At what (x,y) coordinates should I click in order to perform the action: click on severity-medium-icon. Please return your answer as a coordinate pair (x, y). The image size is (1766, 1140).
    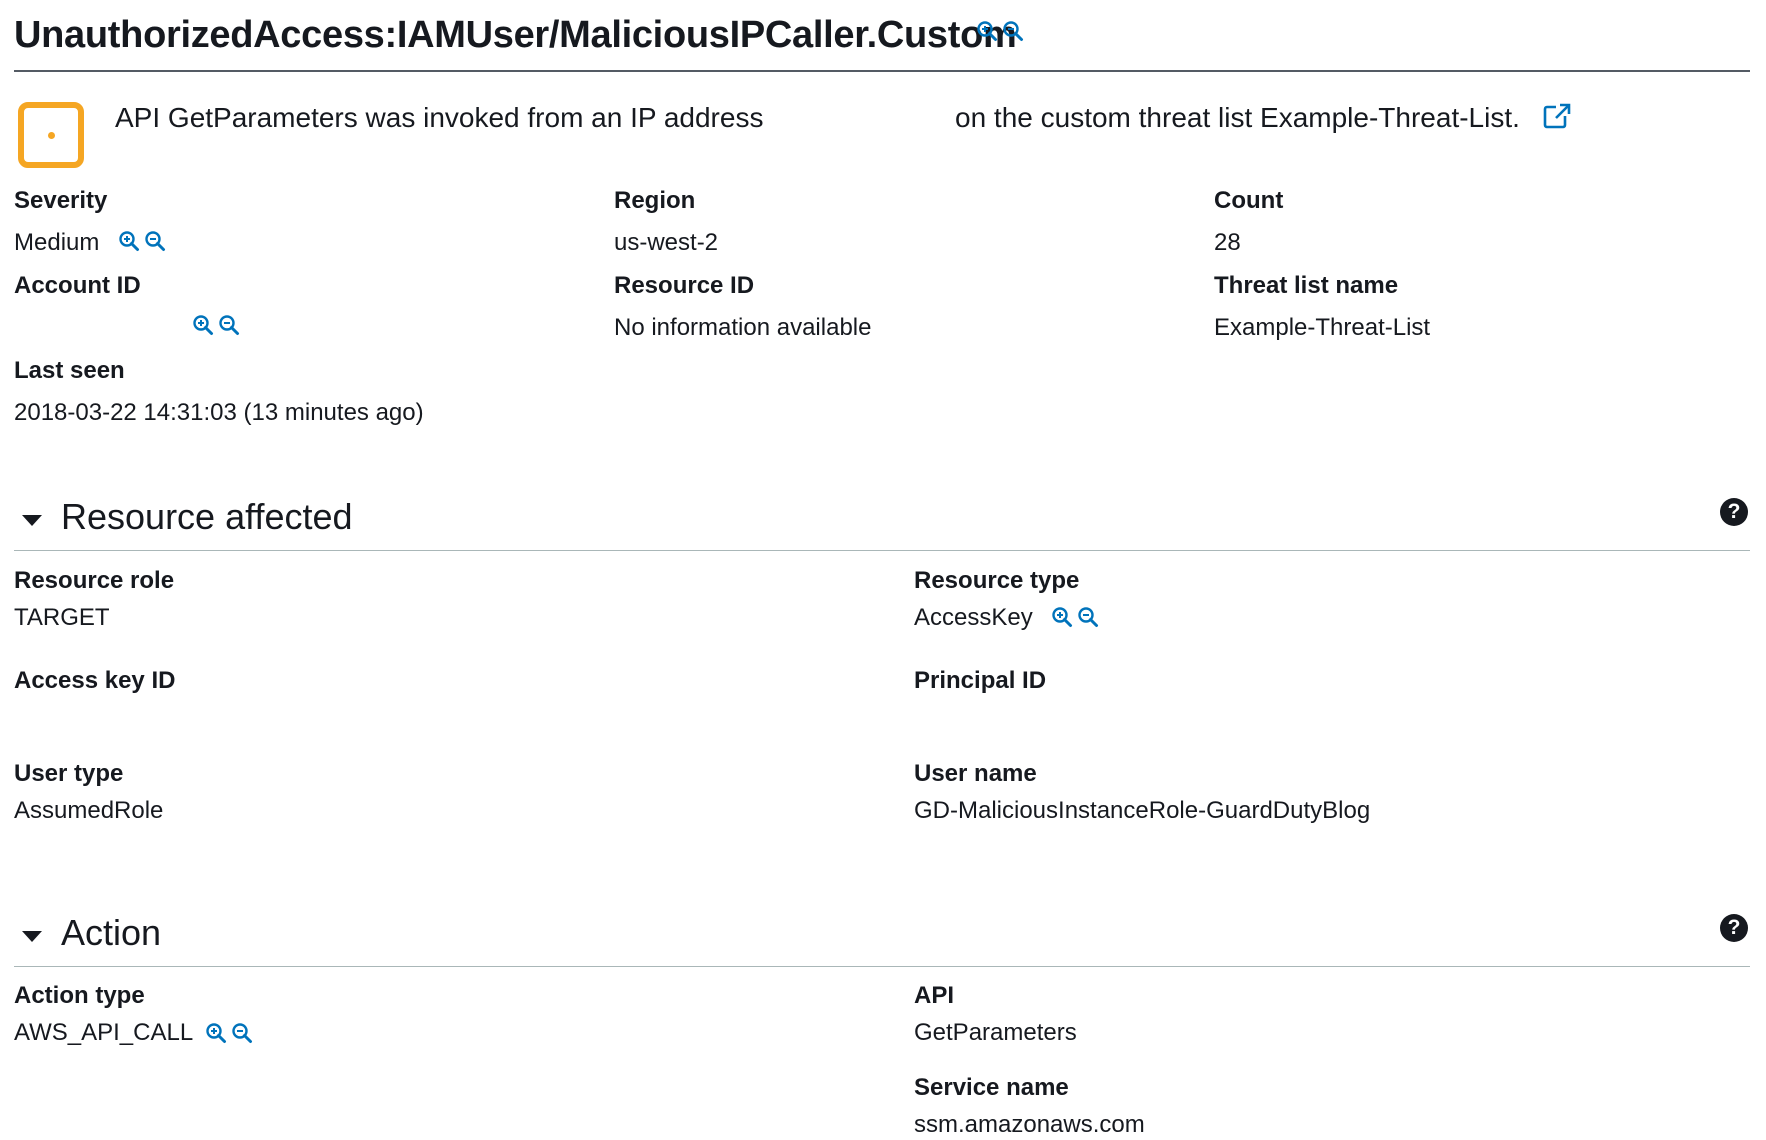
    Looking at the image, I should click on (51, 135).